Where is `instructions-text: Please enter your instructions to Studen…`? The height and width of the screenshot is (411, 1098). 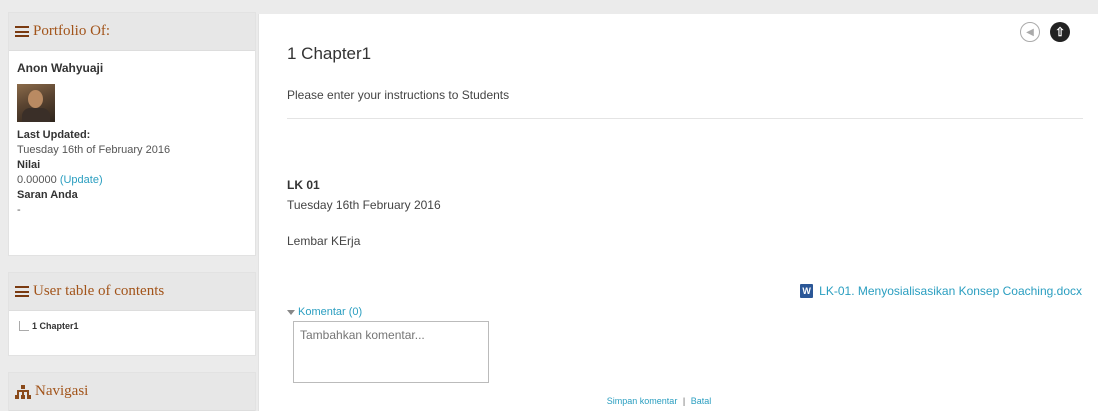
instructions-text: Please enter your instructions to Studen… is located at coordinates (398, 95).